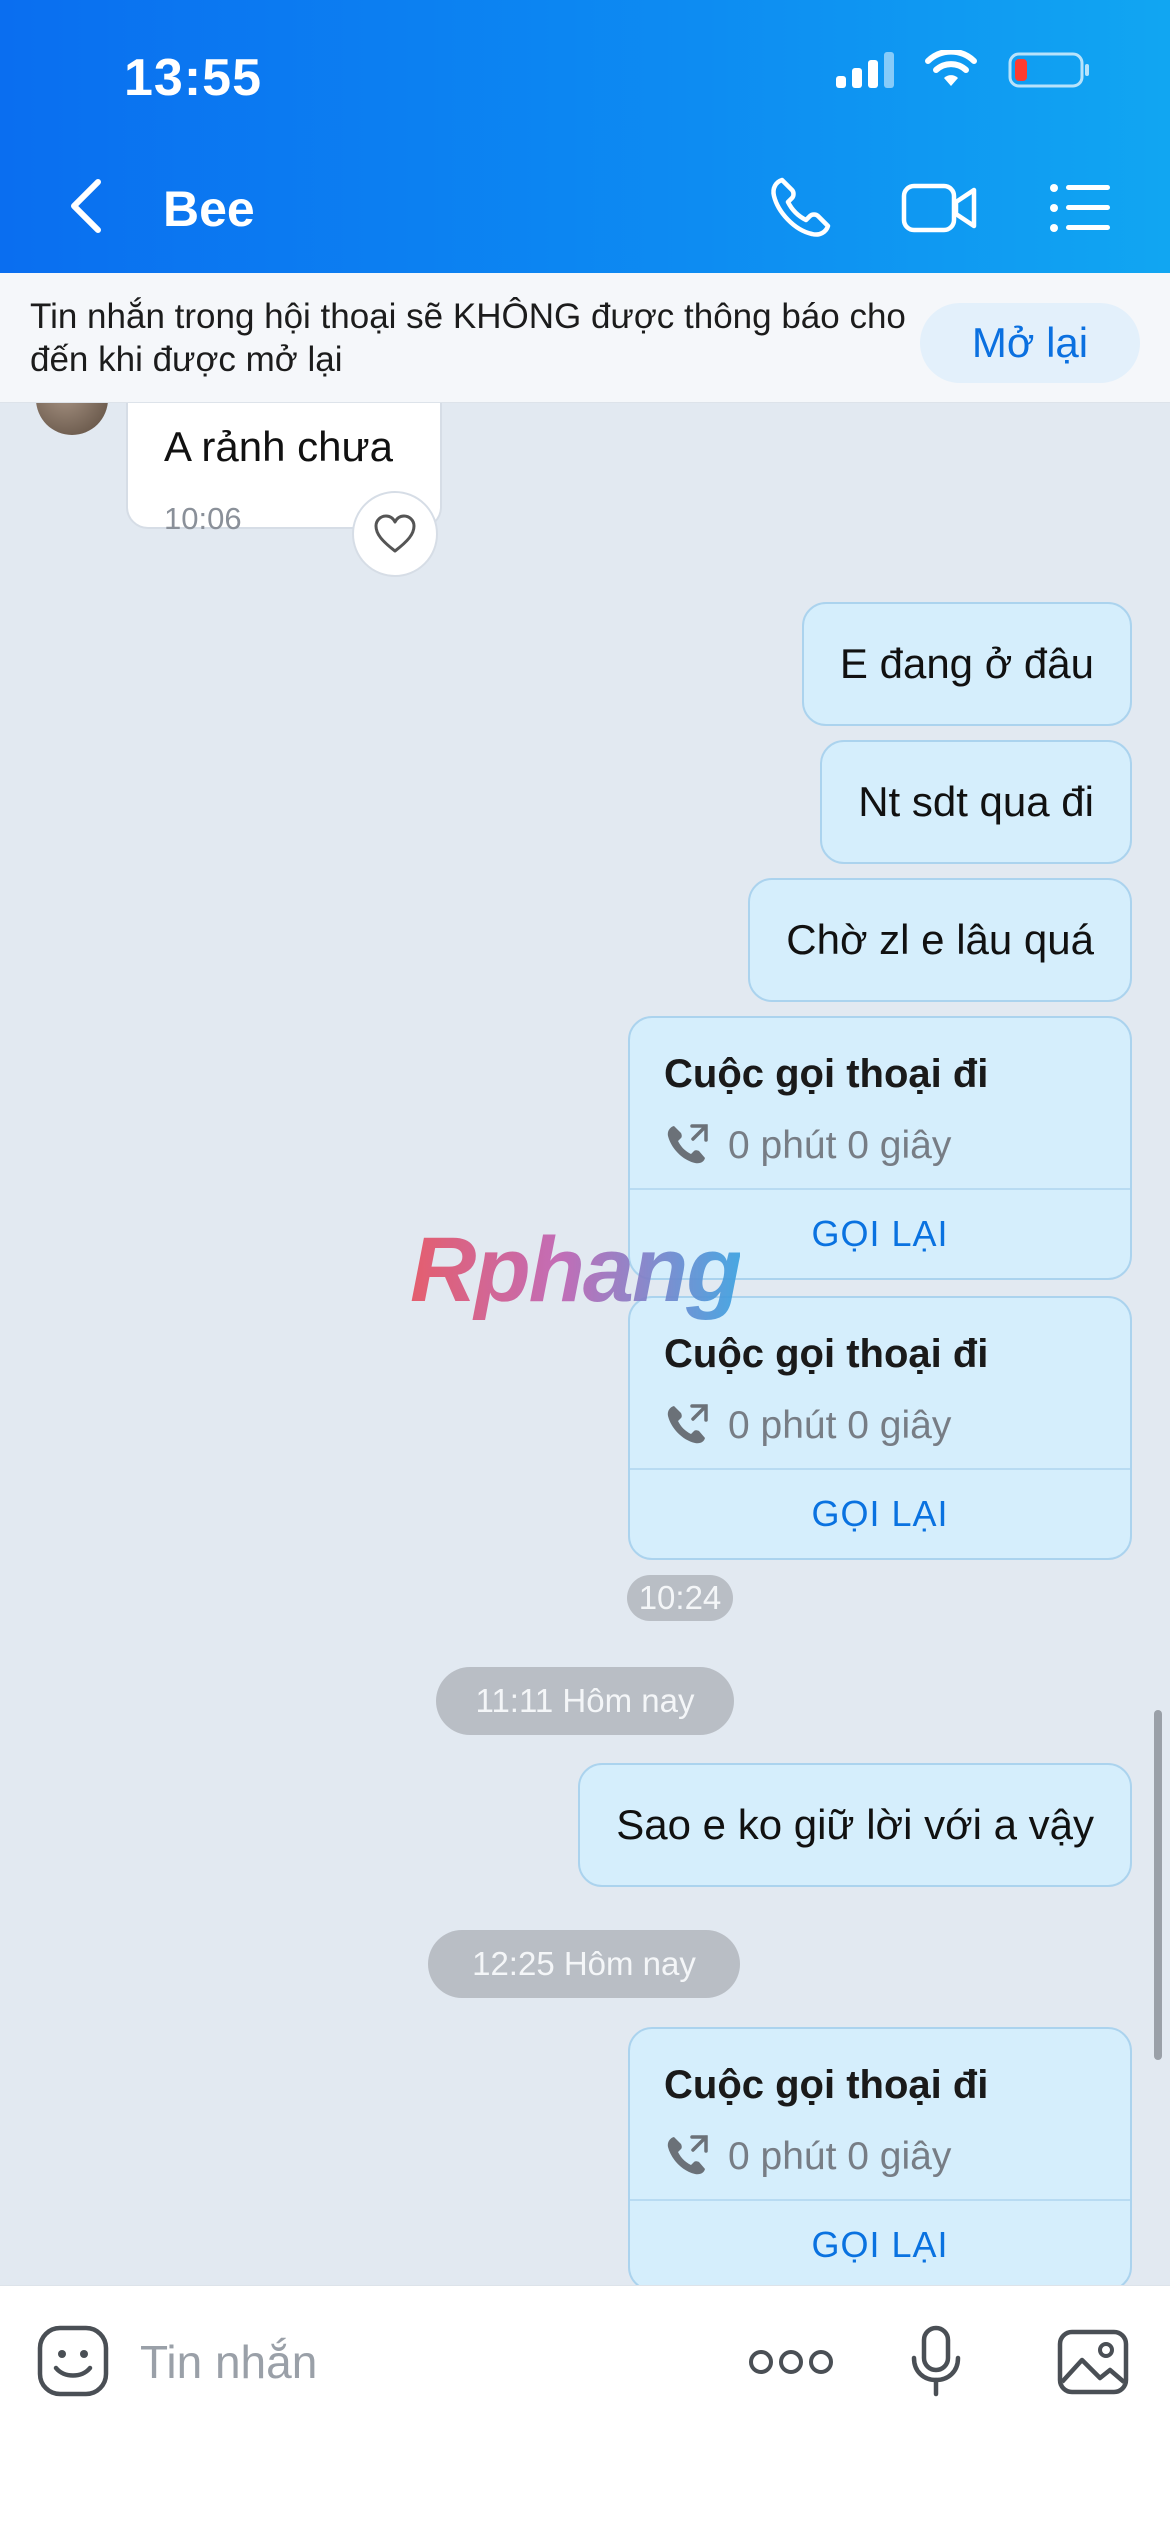 The image size is (1170, 2532). What do you see at coordinates (193, 78) in the screenshot?
I see `status-time: 13:55` at bounding box center [193, 78].